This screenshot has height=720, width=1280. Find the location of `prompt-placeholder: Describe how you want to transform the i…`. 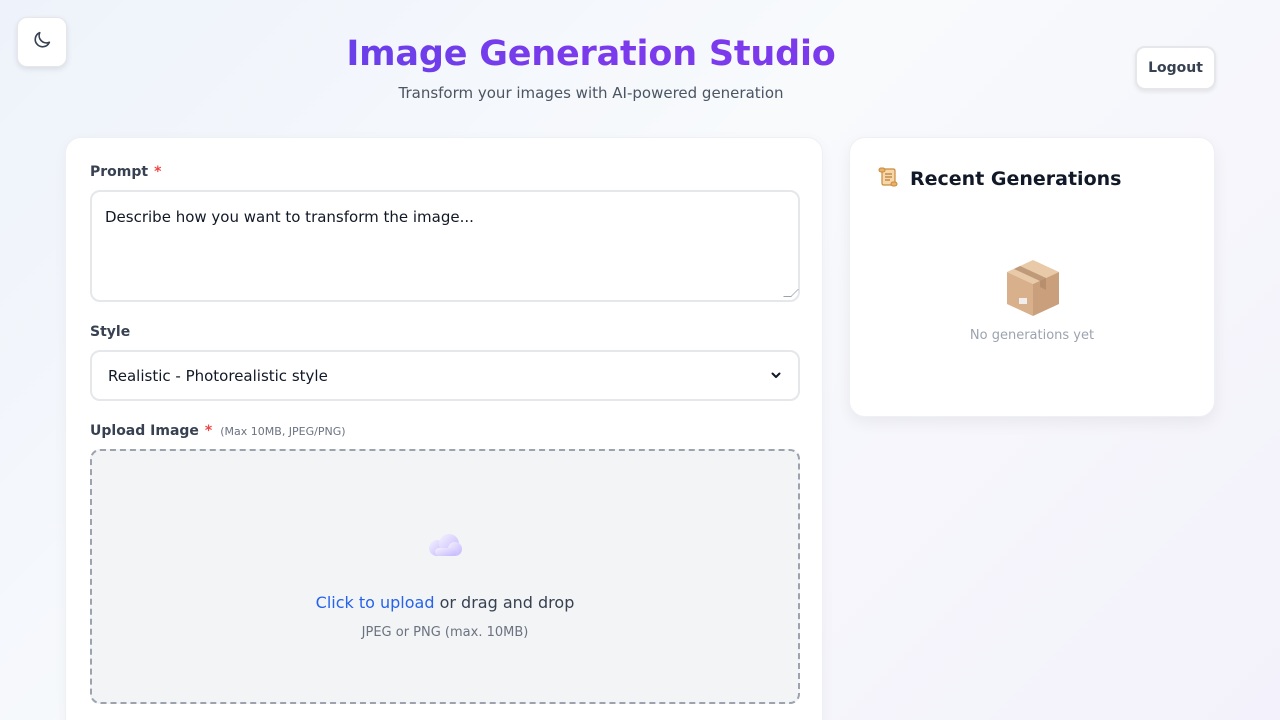

prompt-placeholder: Describe how you want to transform the i… is located at coordinates (289, 217).